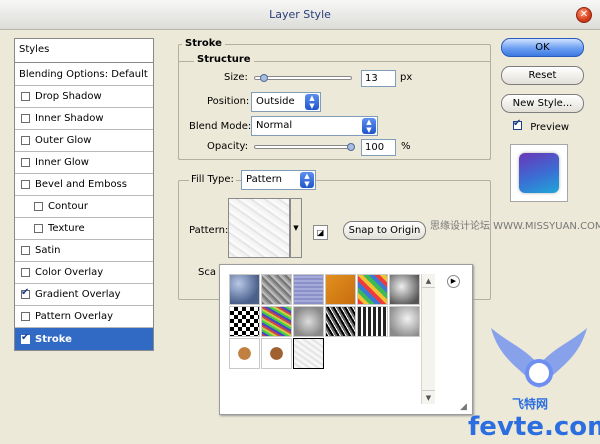 The image size is (600, 444). What do you see at coordinates (84, 339) in the screenshot?
I see `style-item-stroke: Stroke` at bounding box center [84, 339].